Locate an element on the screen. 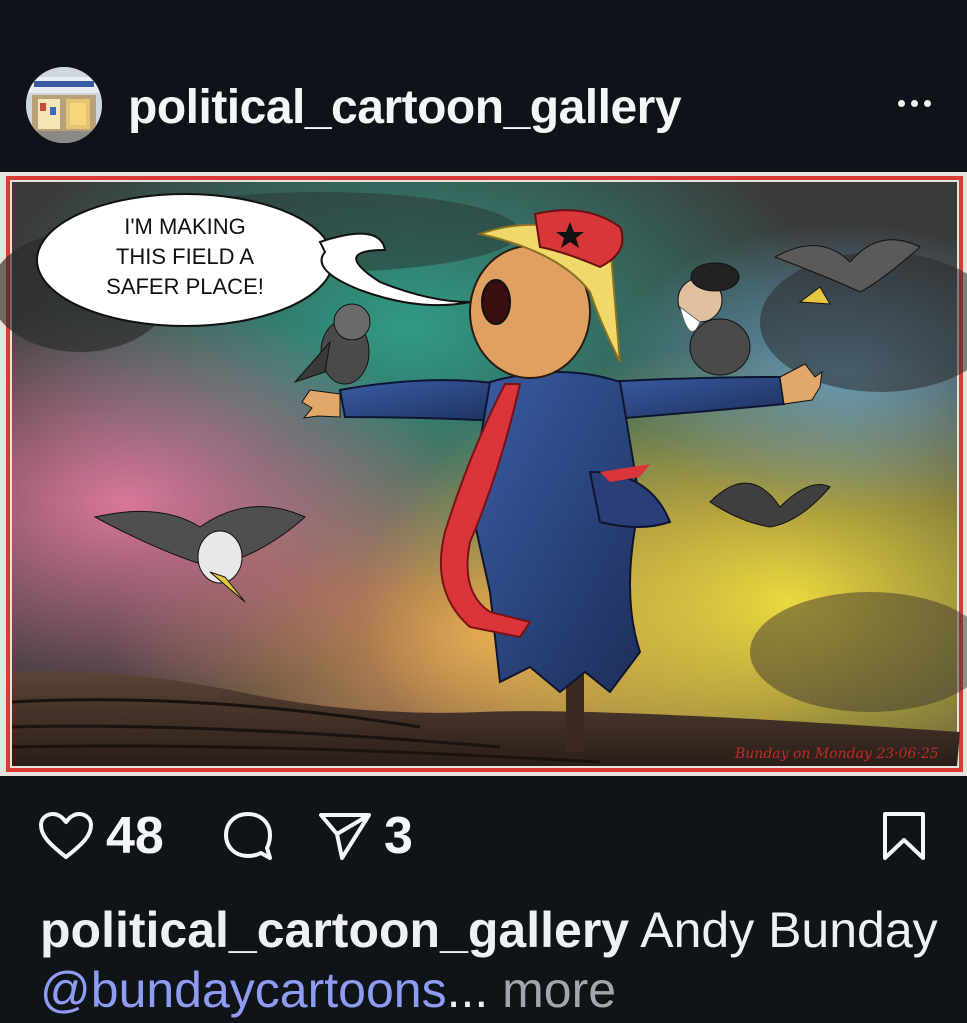 The image size is (967, 1023). comment-group is located at coordinates (248, 836).